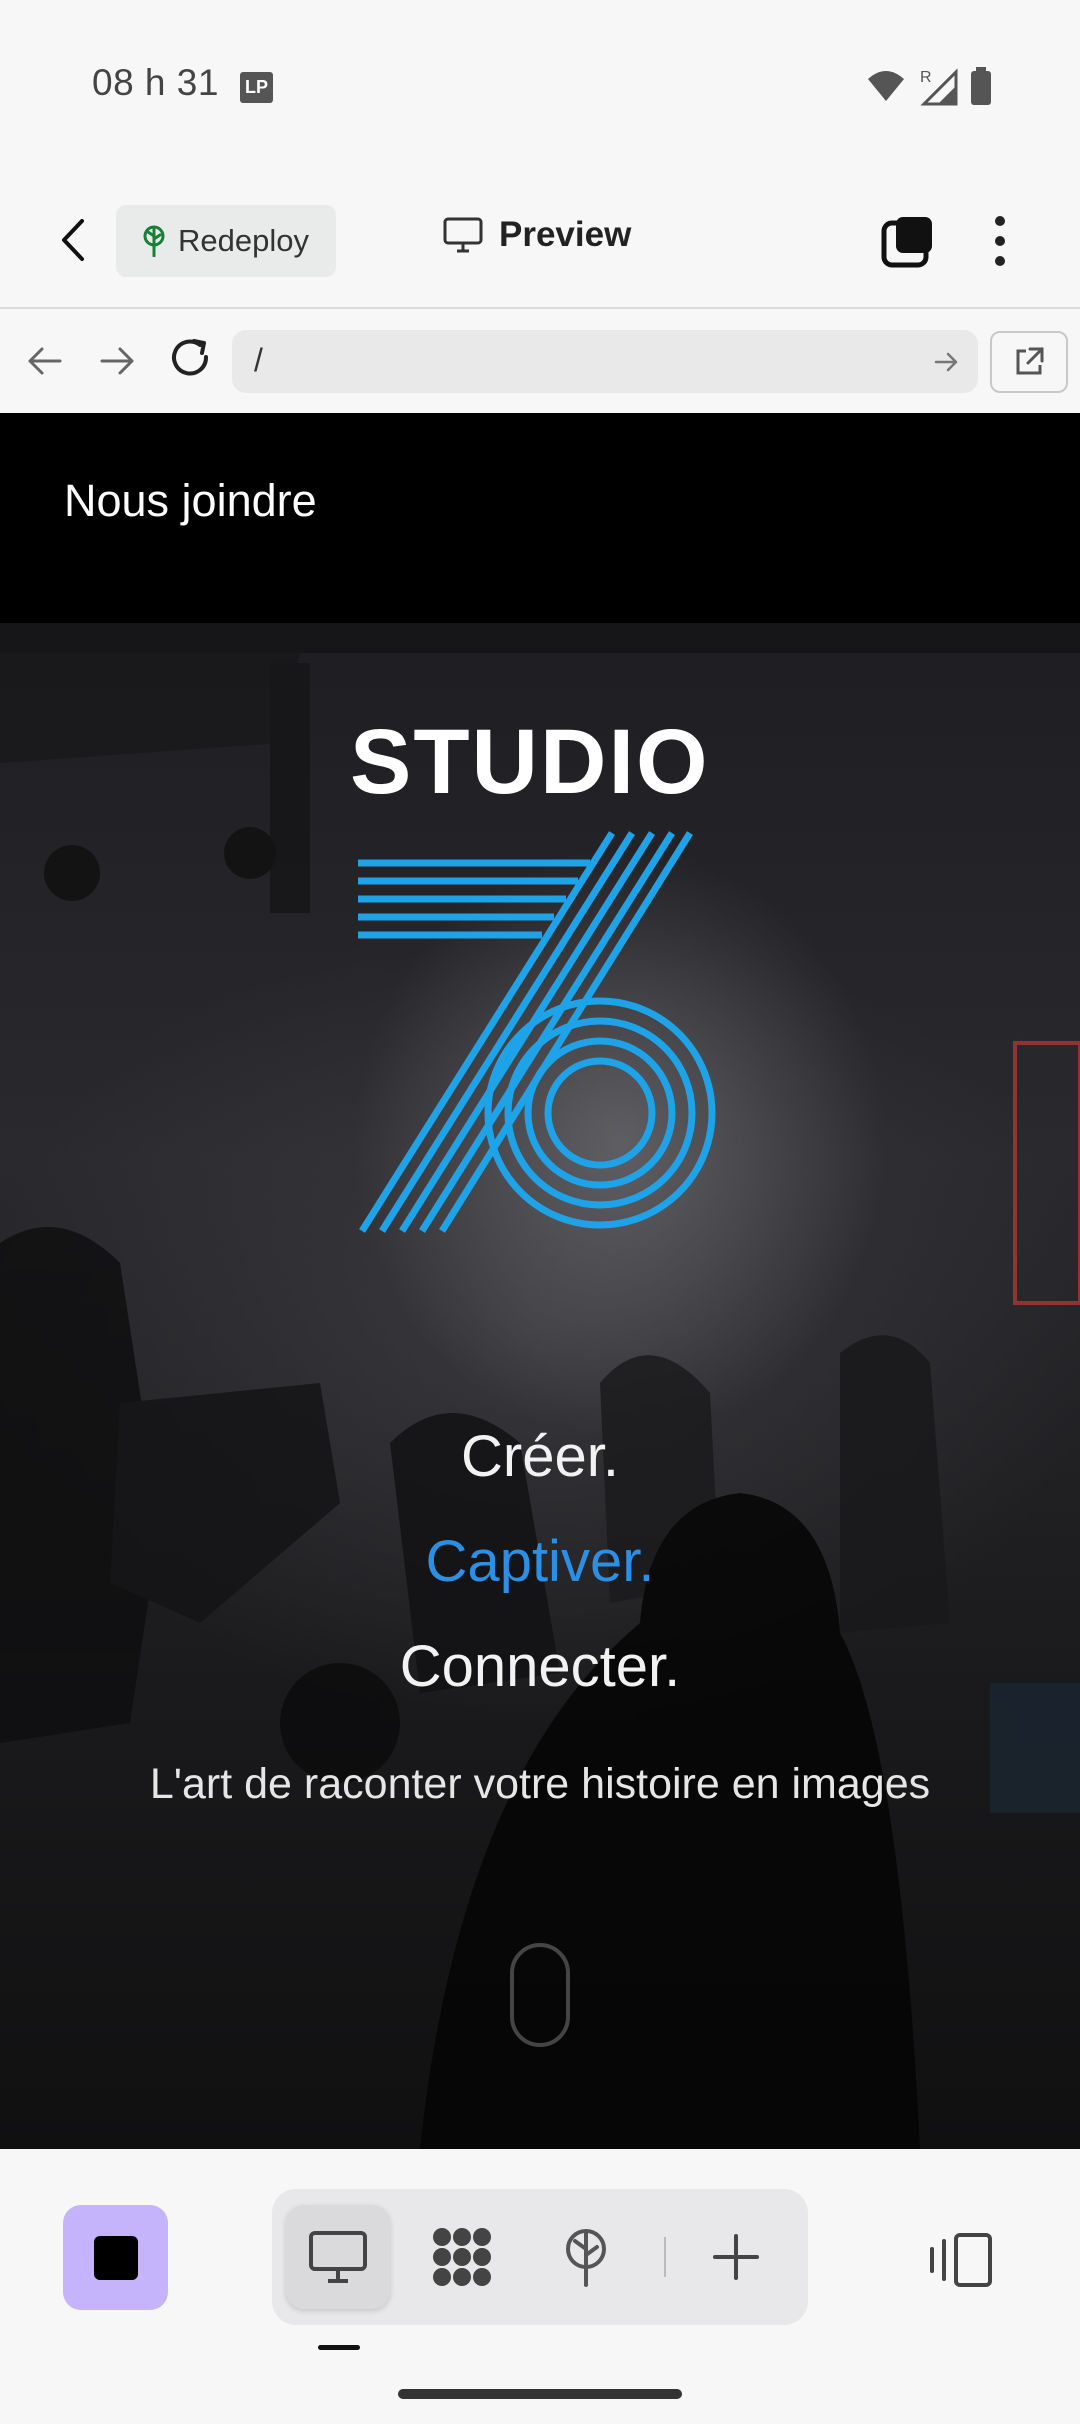 This screenshot has height=2424, width=1080. I want to click on reload-icon, so click(190, 357).